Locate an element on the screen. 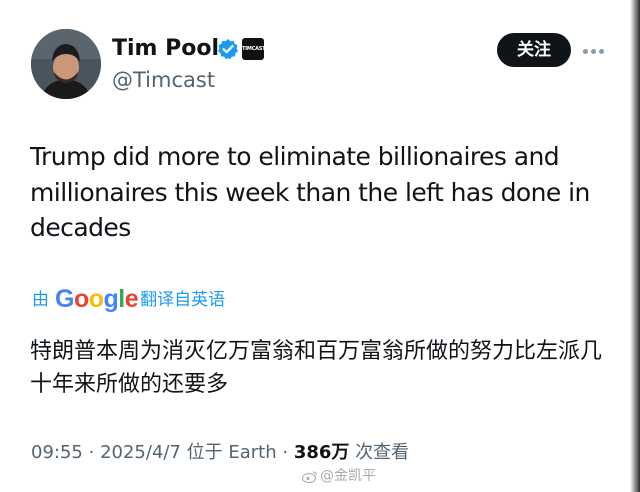  watermark: @金凯平 is located at coordinates (339, 475).